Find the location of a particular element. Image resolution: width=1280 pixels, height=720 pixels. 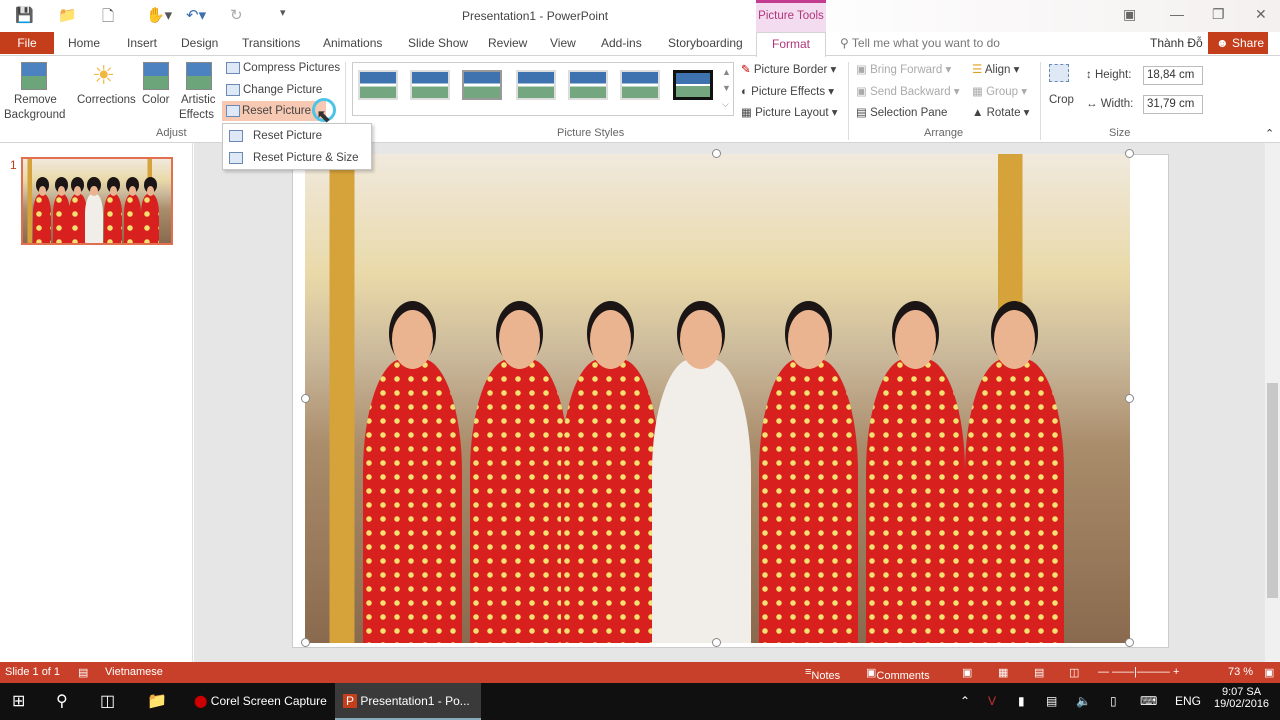

redo-icon: ↻ is located at coordinates (236, 15).